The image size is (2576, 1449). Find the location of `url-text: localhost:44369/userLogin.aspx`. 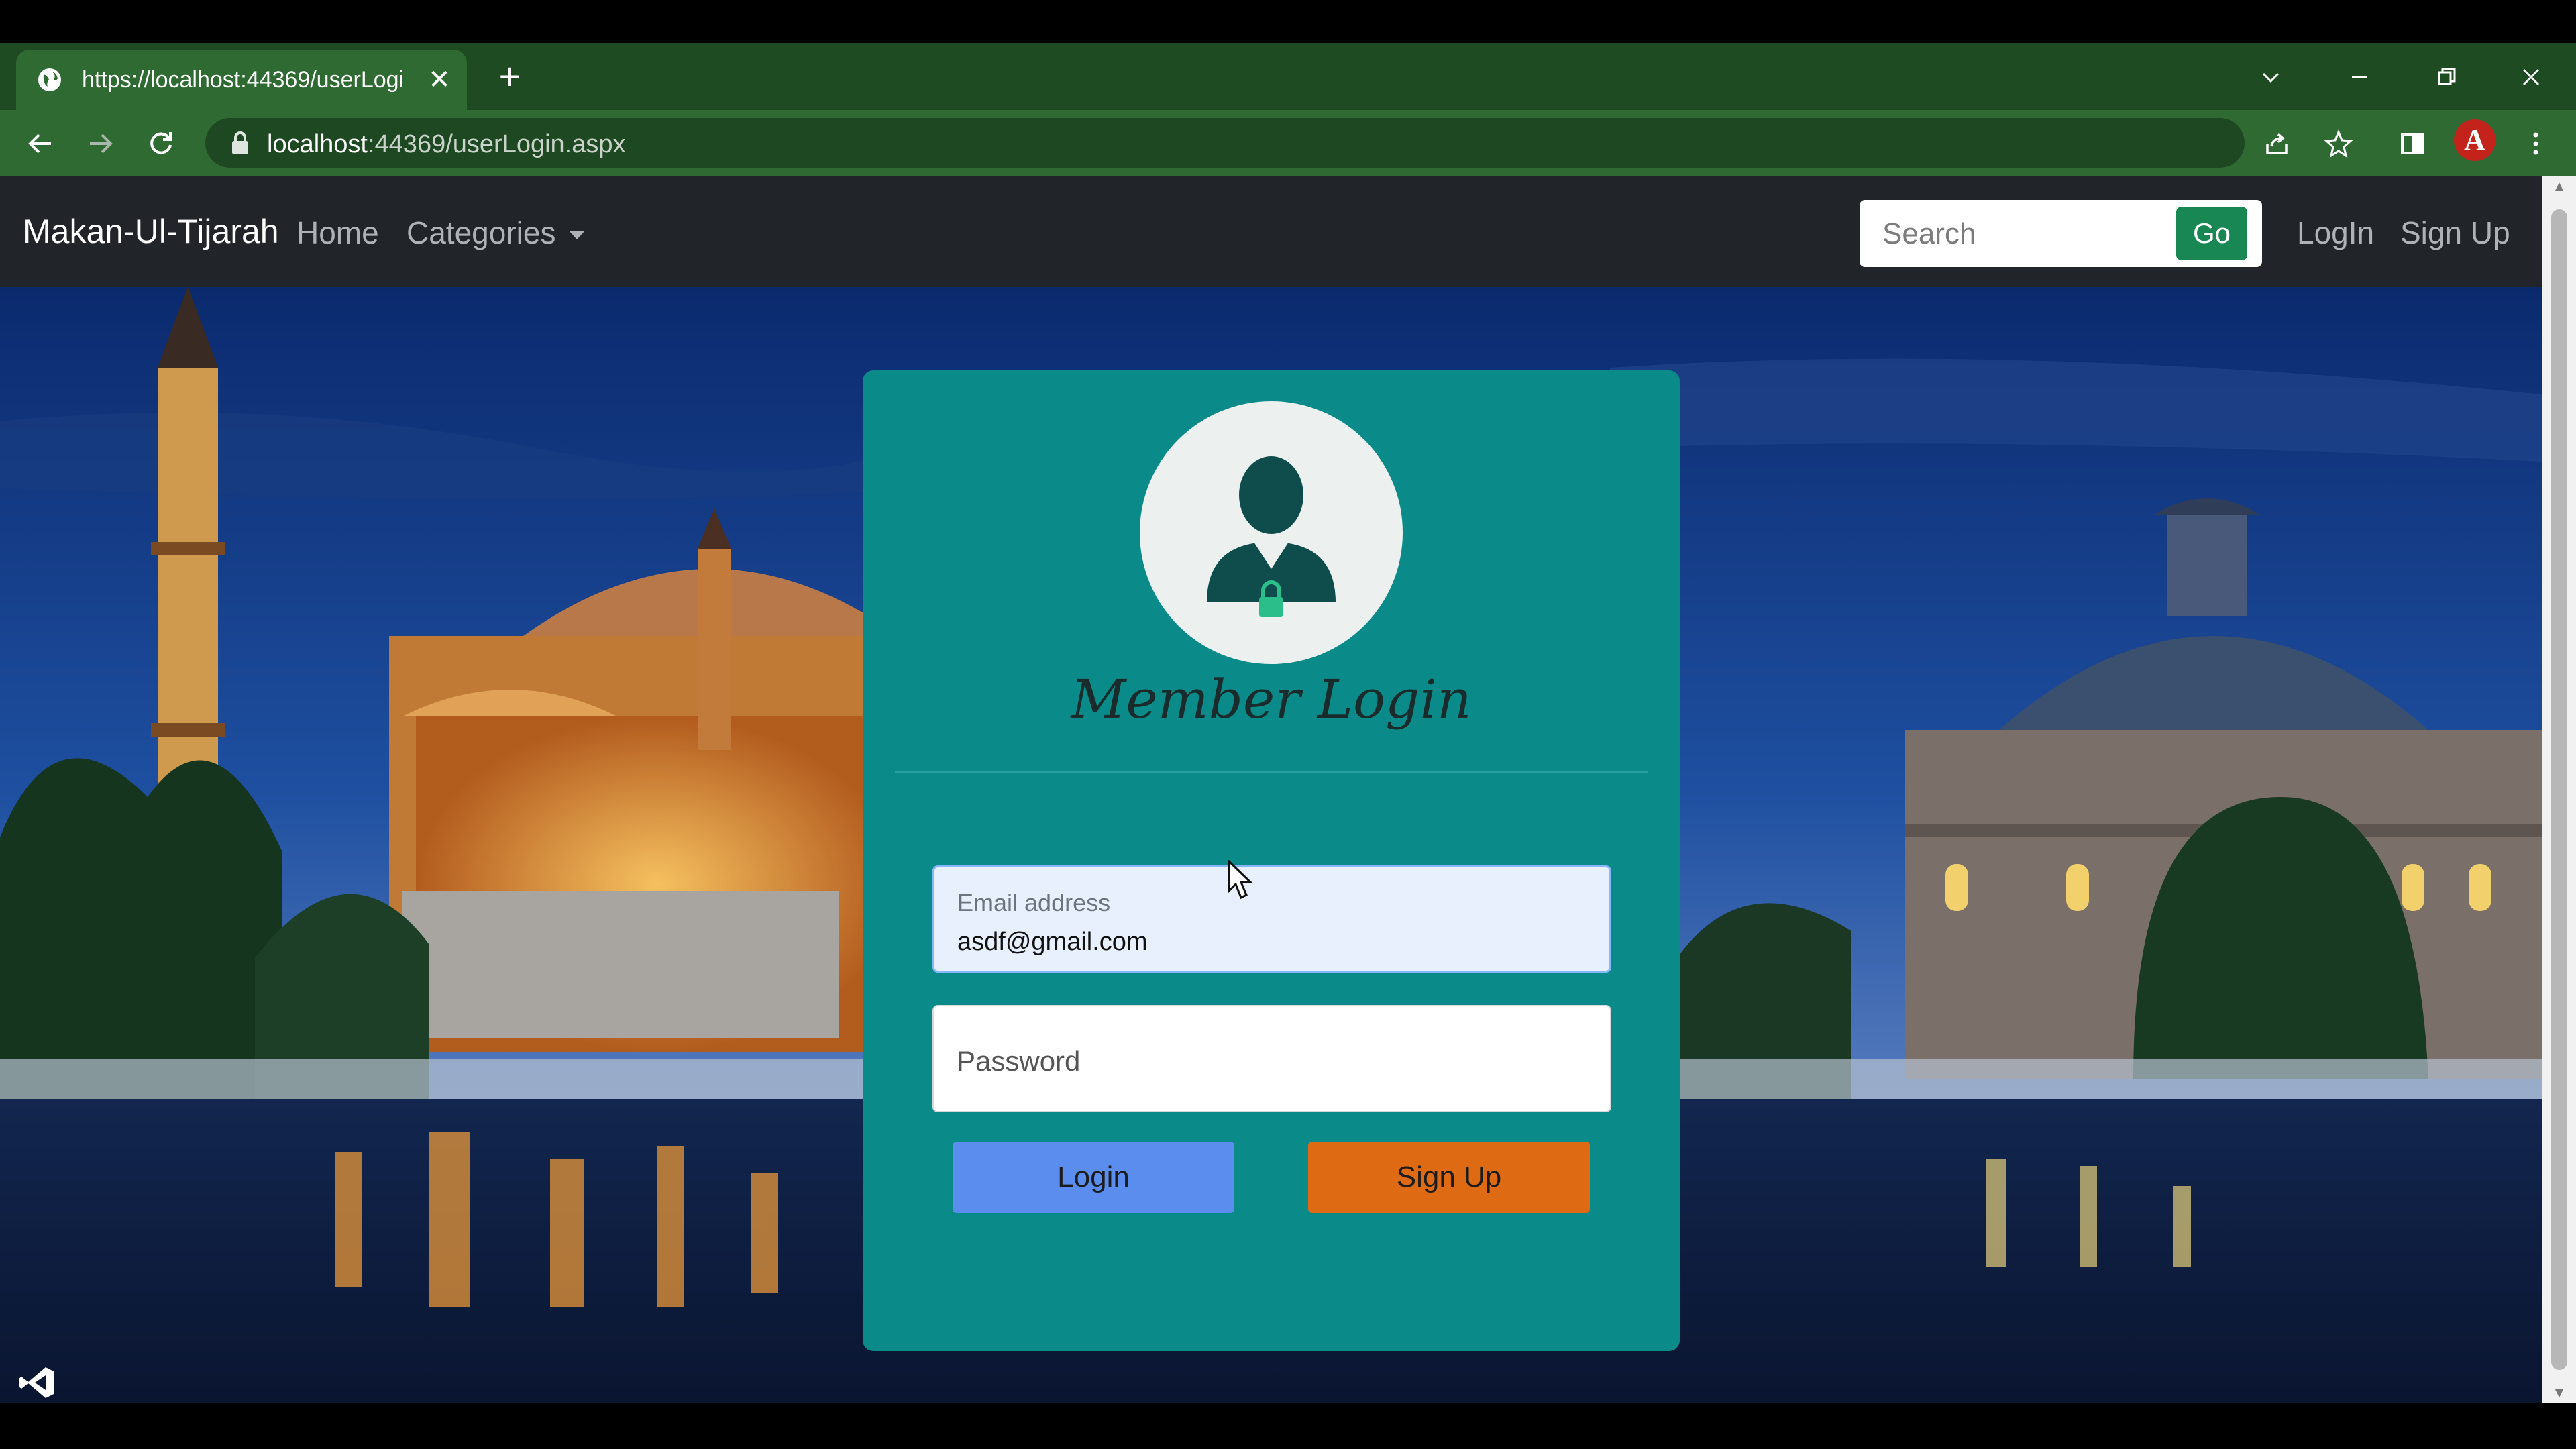

url-text: localhost:44369/userLogin.aspx is located at coordinates (446, 144).